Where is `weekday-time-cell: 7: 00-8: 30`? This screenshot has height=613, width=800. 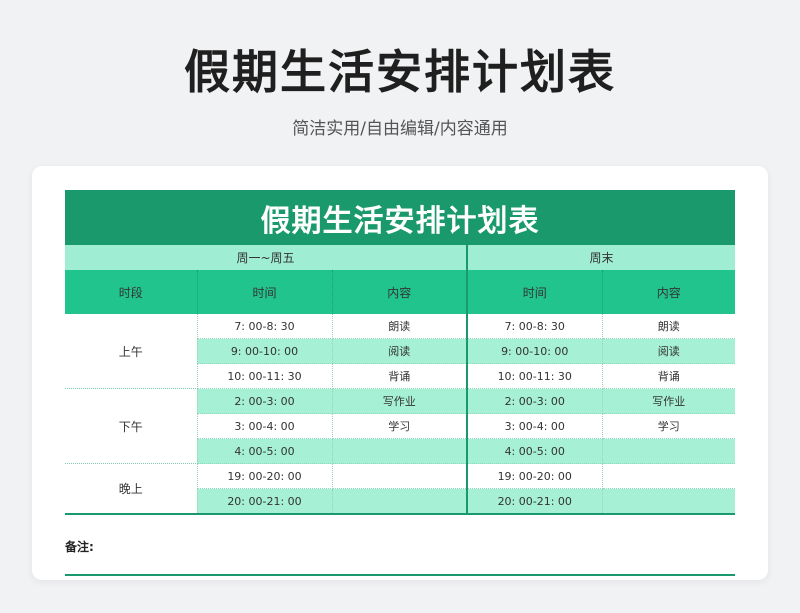 weekday-time-cell: 7: 00-8: 30 is located at coordinates (265, 326).